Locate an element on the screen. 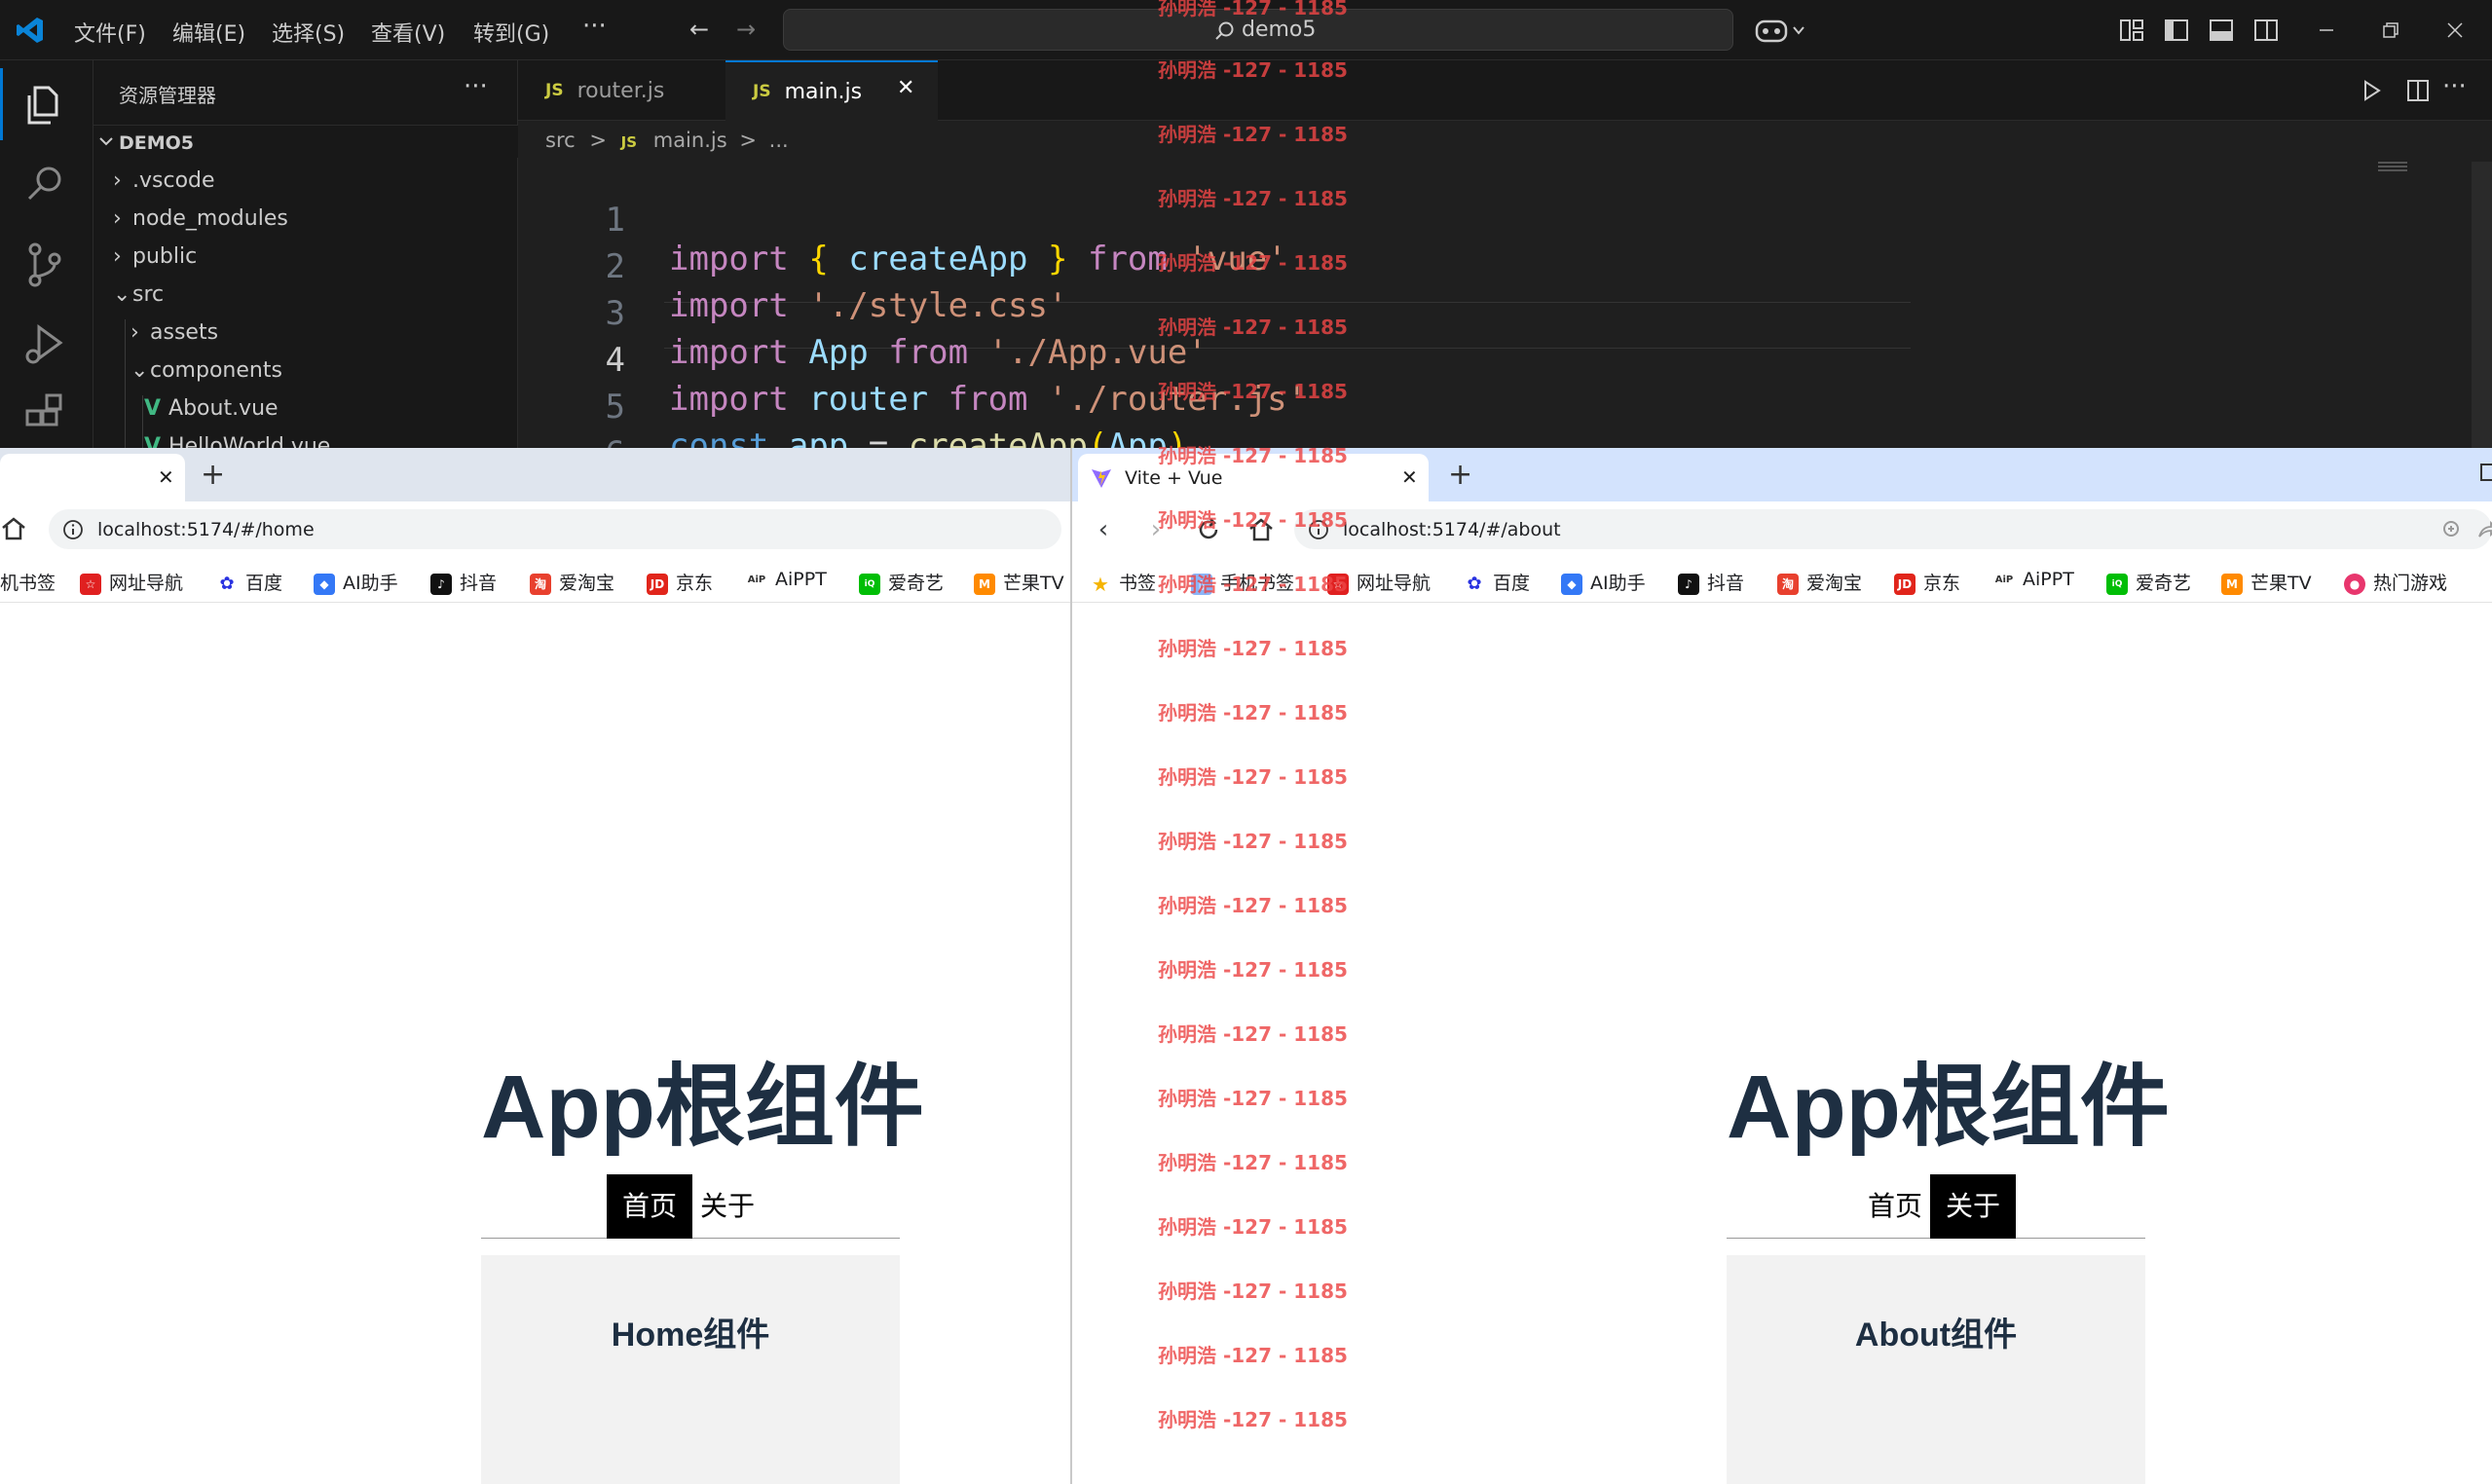 Image resolution: width=2492 pixels, height=1484 pixels. copilot-icon is located at coordinates (1780, 30).